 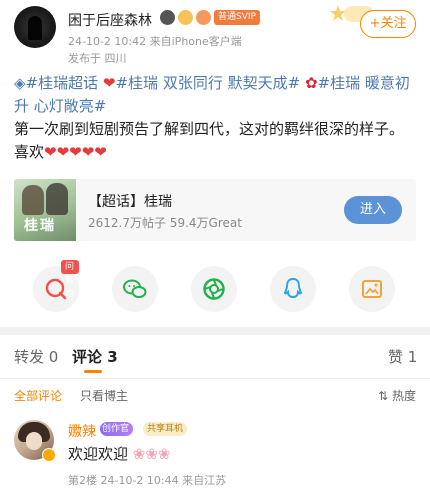 What do you see at coordinates (45, 210) in the screenshot?
I see `topic-cover-image: 桂瑞` at bounding box center [45, 210].